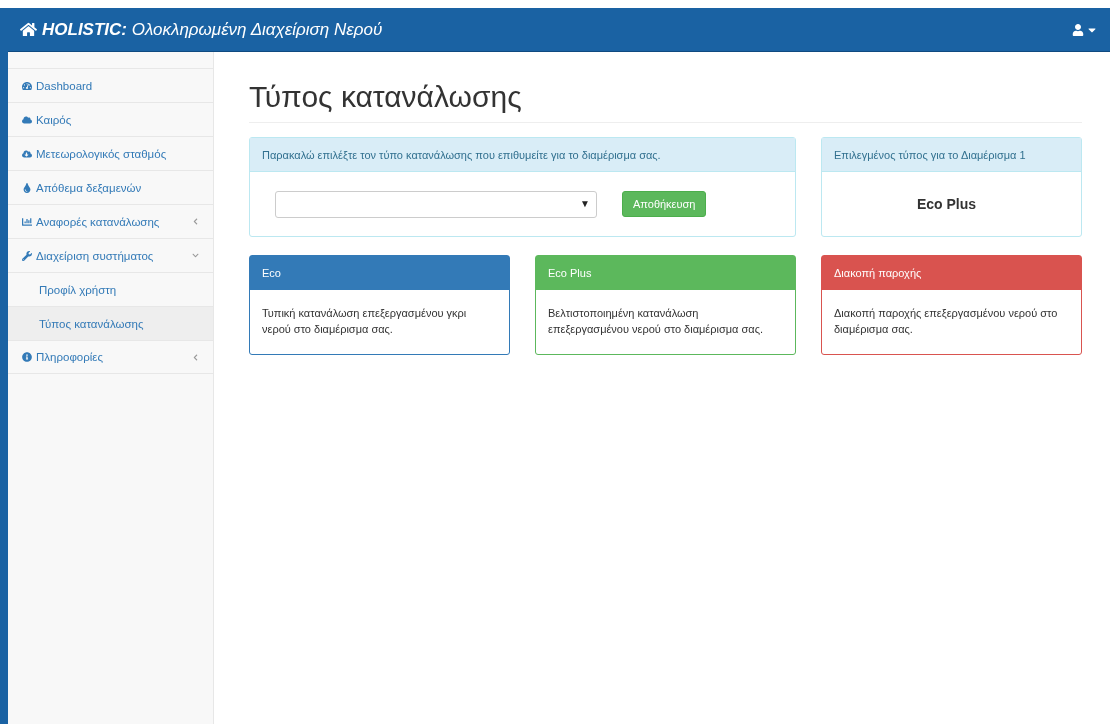 The height and width of the screenshot is (724, 1110). Describe the element at coordinates (110, 323) in the screenshot. I see `sidebar-subitem: Τύπος κατανάλωσης` at that location.